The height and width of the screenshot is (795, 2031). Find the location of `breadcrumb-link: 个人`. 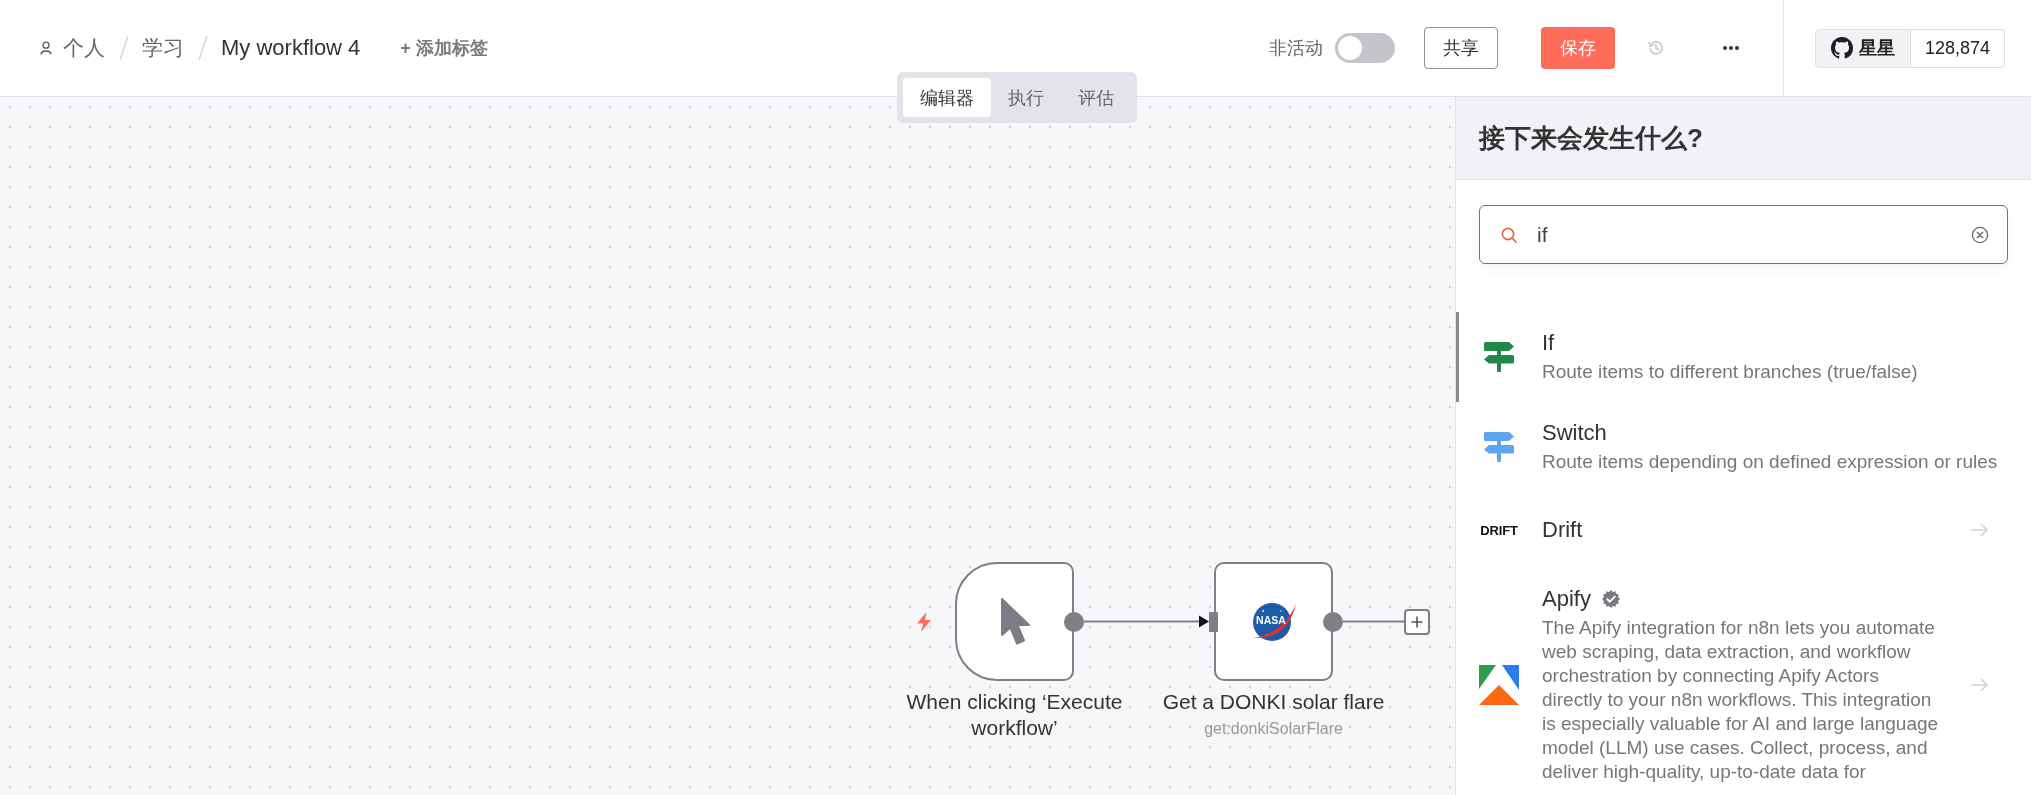

breadcrumb-link: 个人 is located at coordinates (84, 48).